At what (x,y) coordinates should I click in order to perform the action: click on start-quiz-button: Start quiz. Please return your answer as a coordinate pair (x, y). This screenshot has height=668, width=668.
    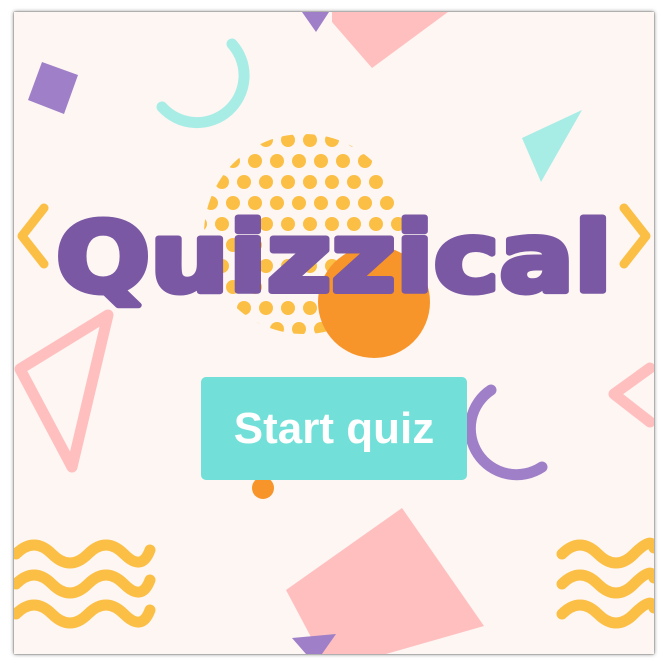
    Looking at the image, I should click on (334, 428).